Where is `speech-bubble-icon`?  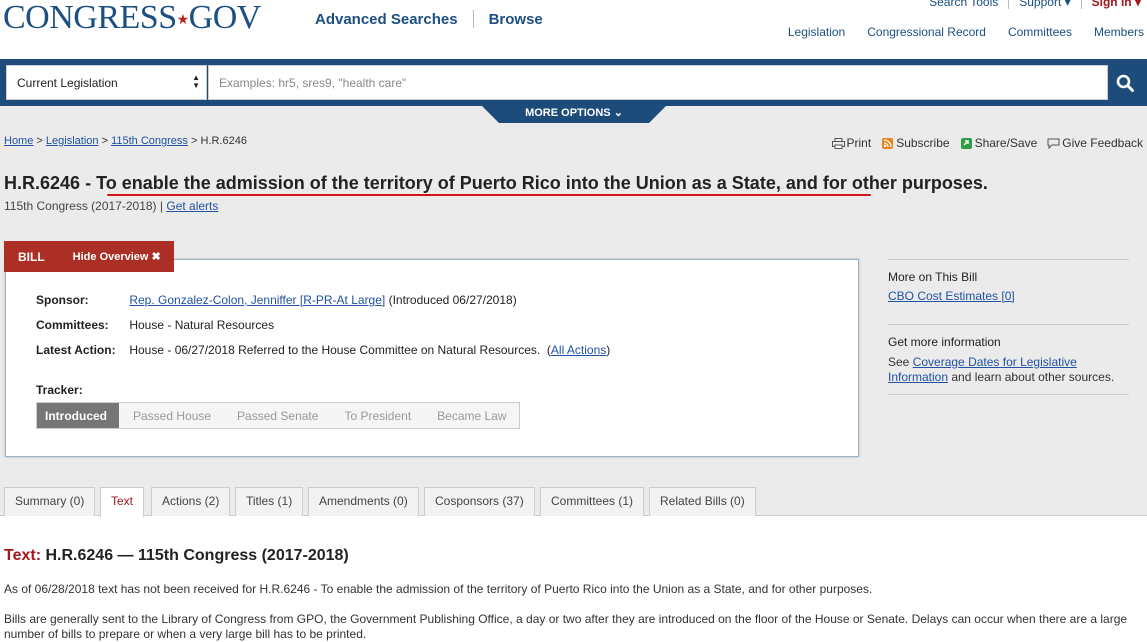 speech-bubble-icon is located at coordinates (1053, 143).